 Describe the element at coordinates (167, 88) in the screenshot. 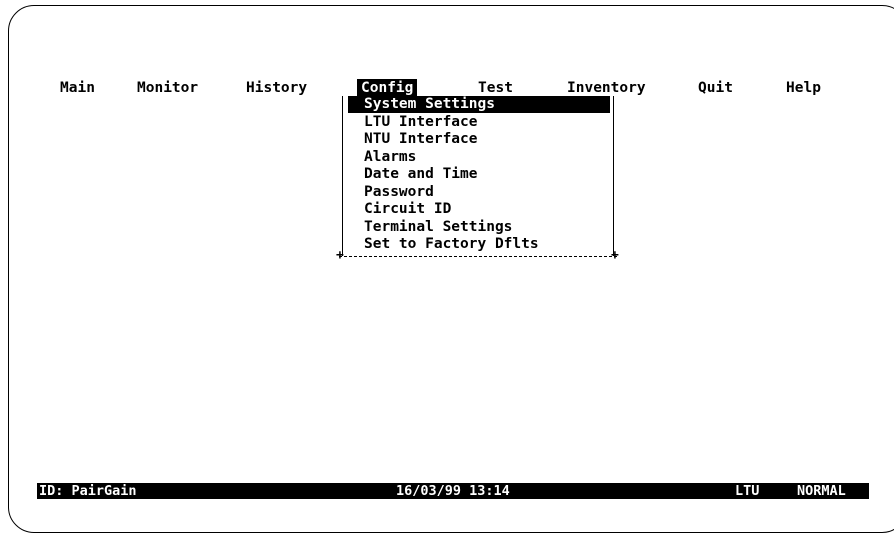

I see `menu-monitor: Monitor` at that location.